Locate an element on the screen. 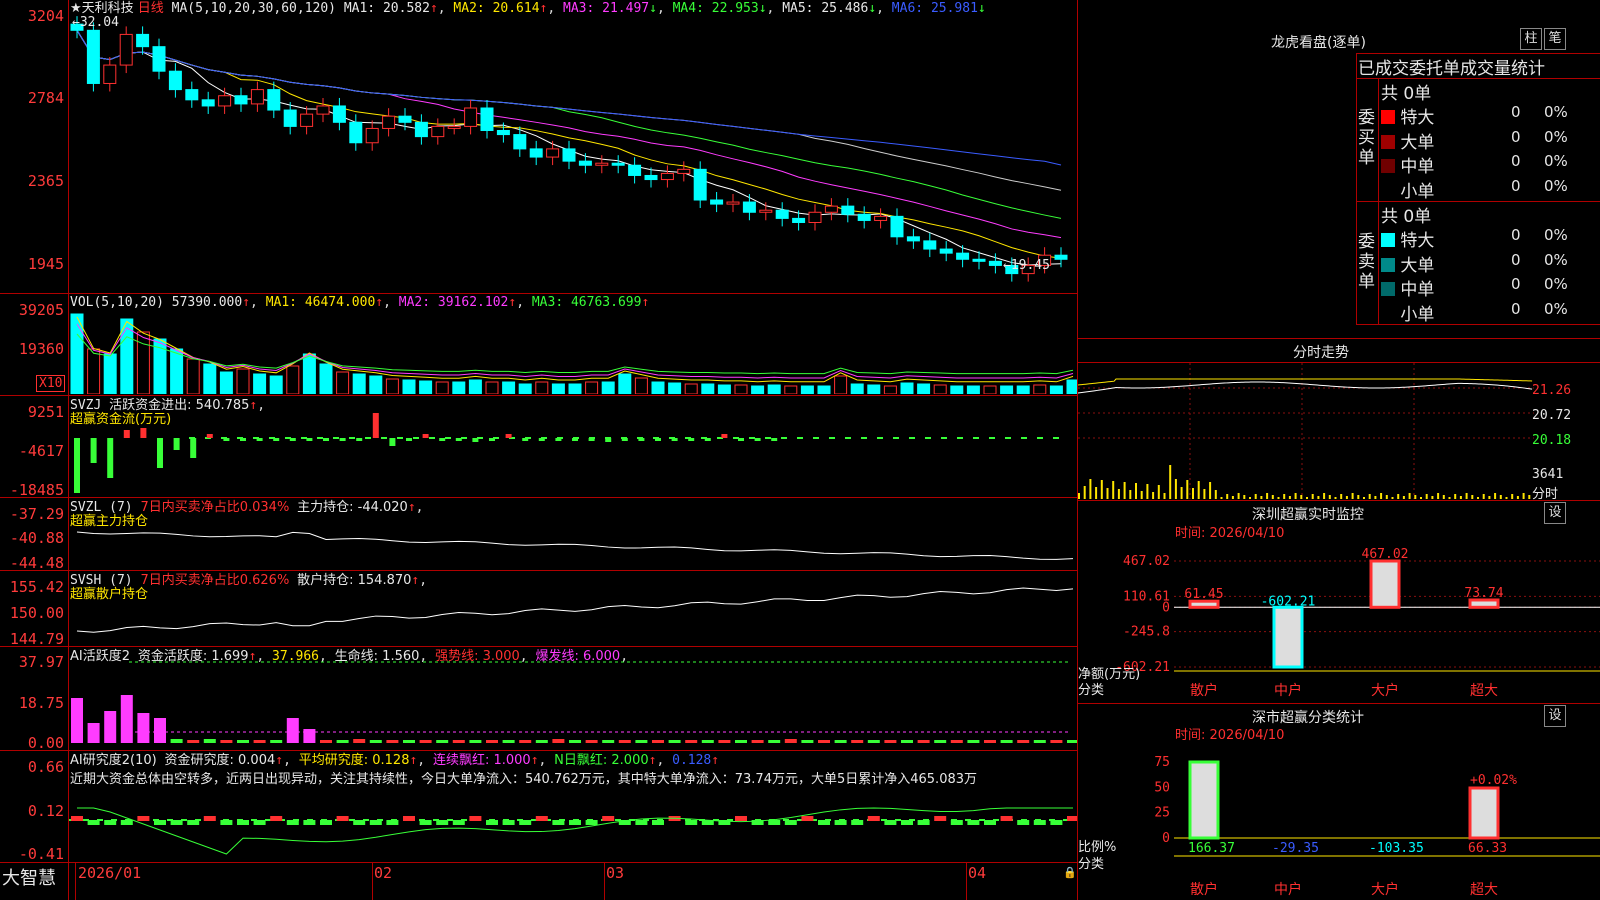 The height and width of the screenshot is (900, 1600). volume-chart is located at coordinates (573, 345).